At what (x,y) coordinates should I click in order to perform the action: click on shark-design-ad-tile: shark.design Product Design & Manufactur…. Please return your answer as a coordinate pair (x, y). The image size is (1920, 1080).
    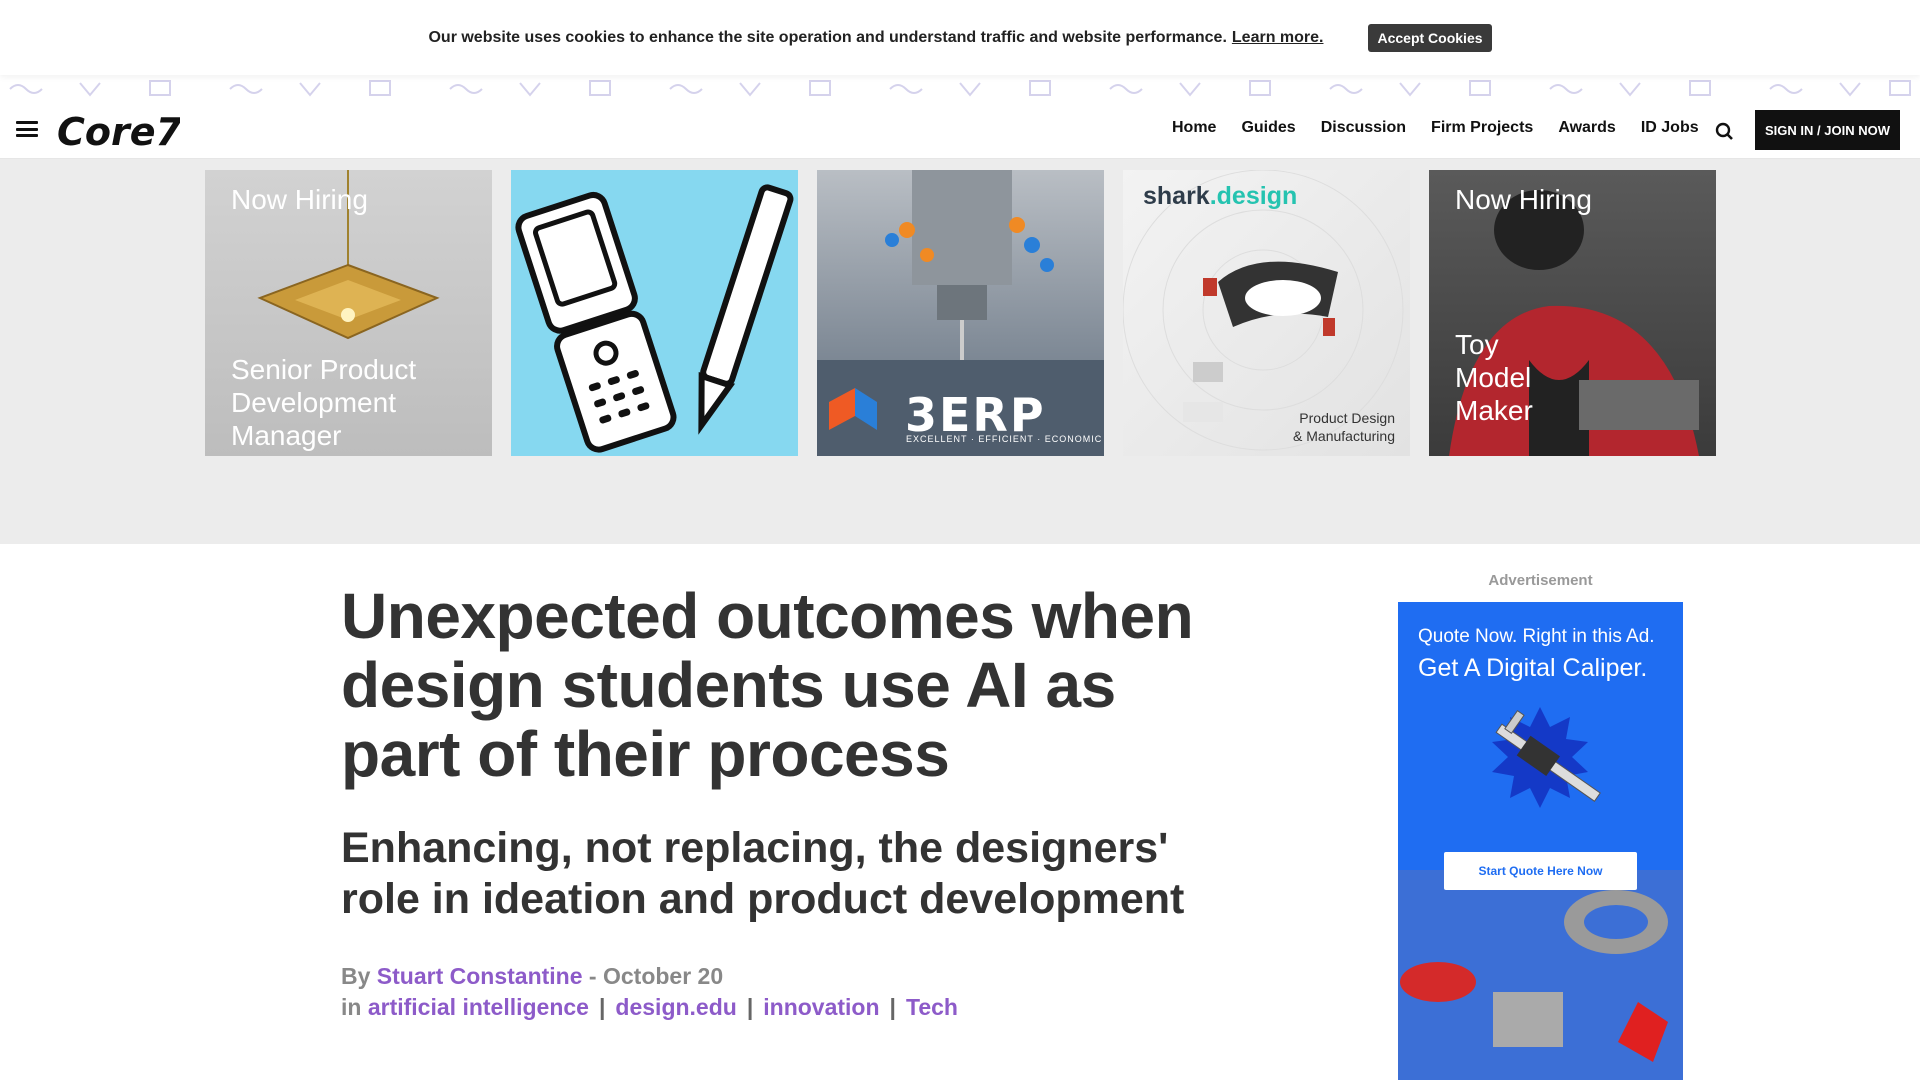
    Looking at the image, I should click on (1266, 313).